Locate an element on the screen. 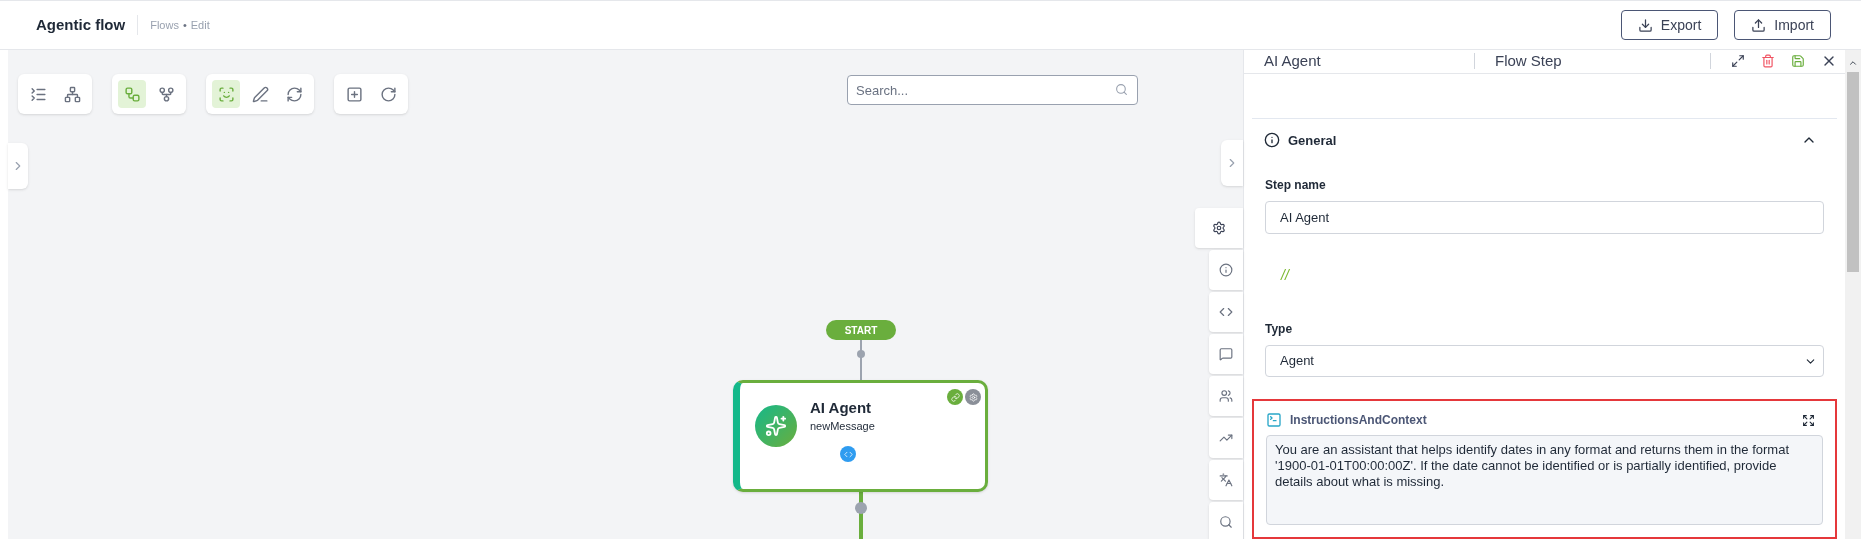 The width and height of the screenshot is (1861, 539). add-icon is located at coordinates (354, 94).